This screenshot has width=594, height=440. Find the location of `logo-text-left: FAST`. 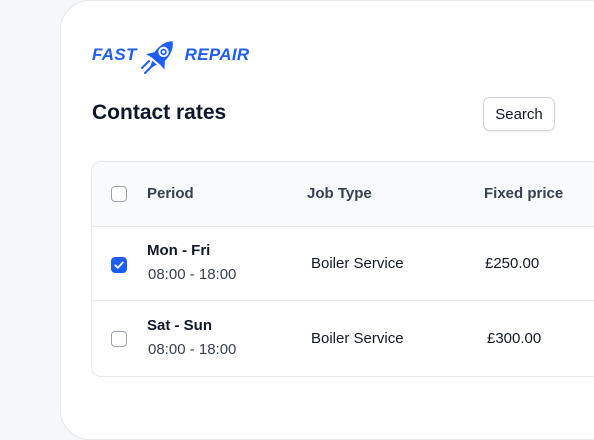

logo-text-left: FAST is located at coordinates (114, 54).